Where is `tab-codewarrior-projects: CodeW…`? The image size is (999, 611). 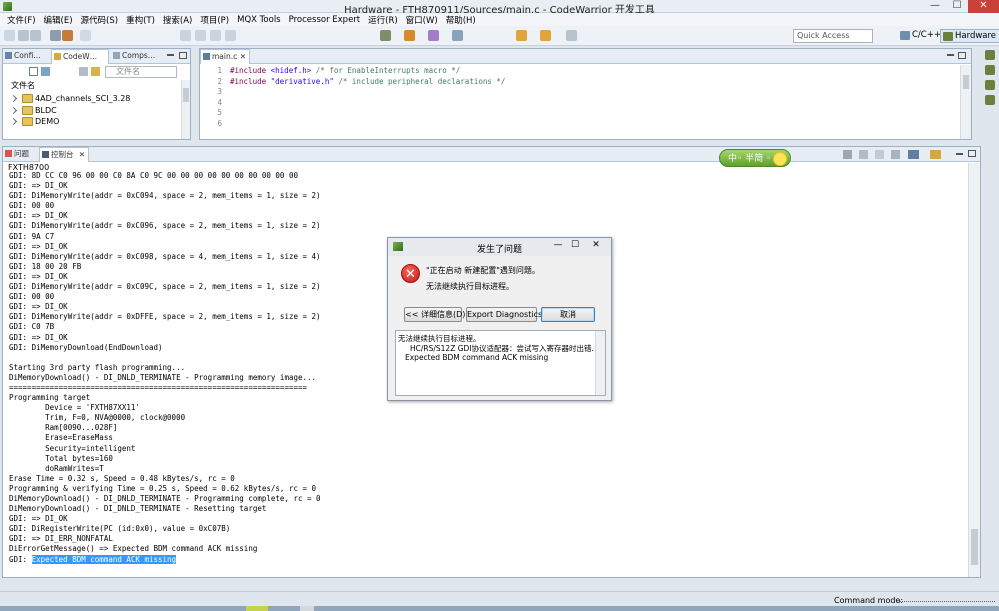 tab-codewarrior-projects: CodeW… is located at coordinates (80, 56).